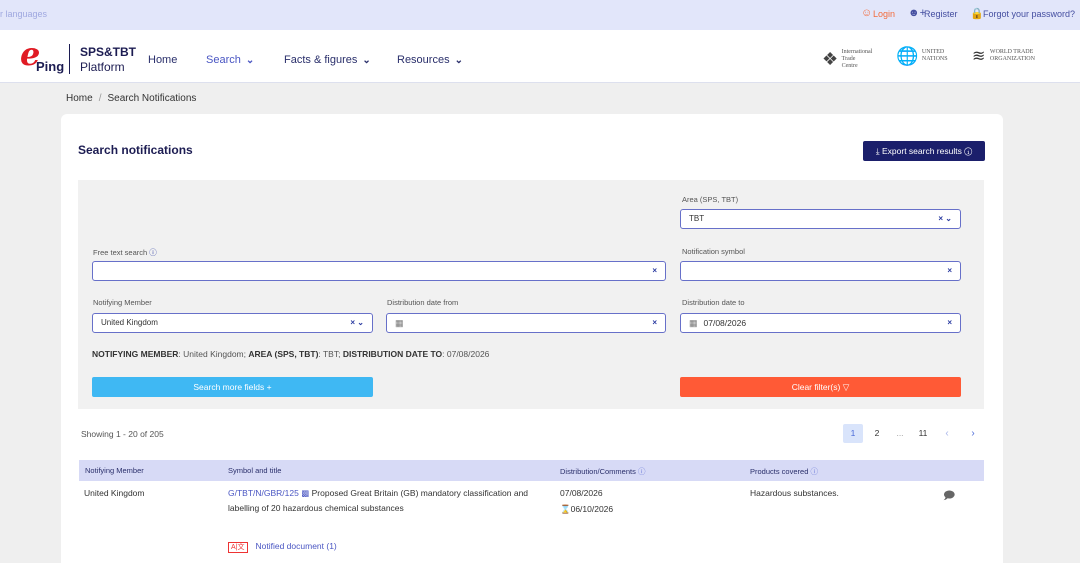  What do you see at coordinates (379, 271) in the screenshot?
I see `free-text-input: ×` at bounding box center [379, 271].